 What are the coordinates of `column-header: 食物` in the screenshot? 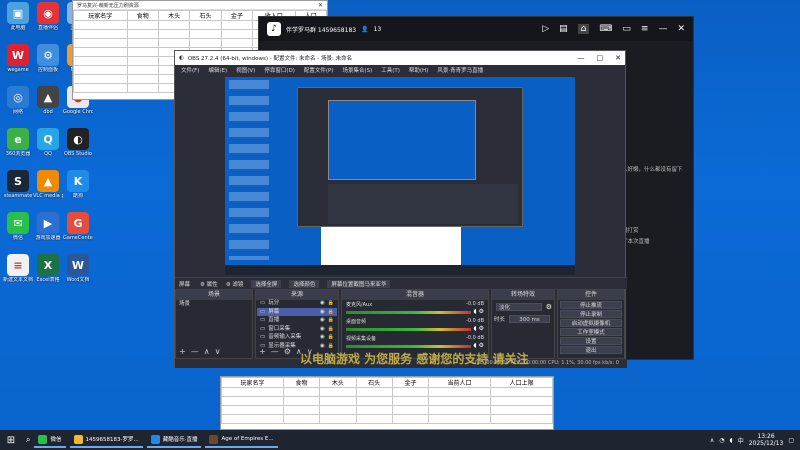 It's located at (142, 15).